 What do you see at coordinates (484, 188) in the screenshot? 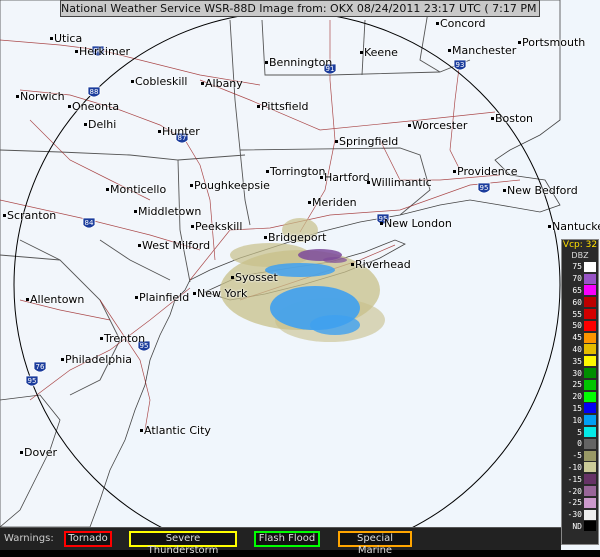
I see `interstate-shield: 95` at bounding box center [484, 188].